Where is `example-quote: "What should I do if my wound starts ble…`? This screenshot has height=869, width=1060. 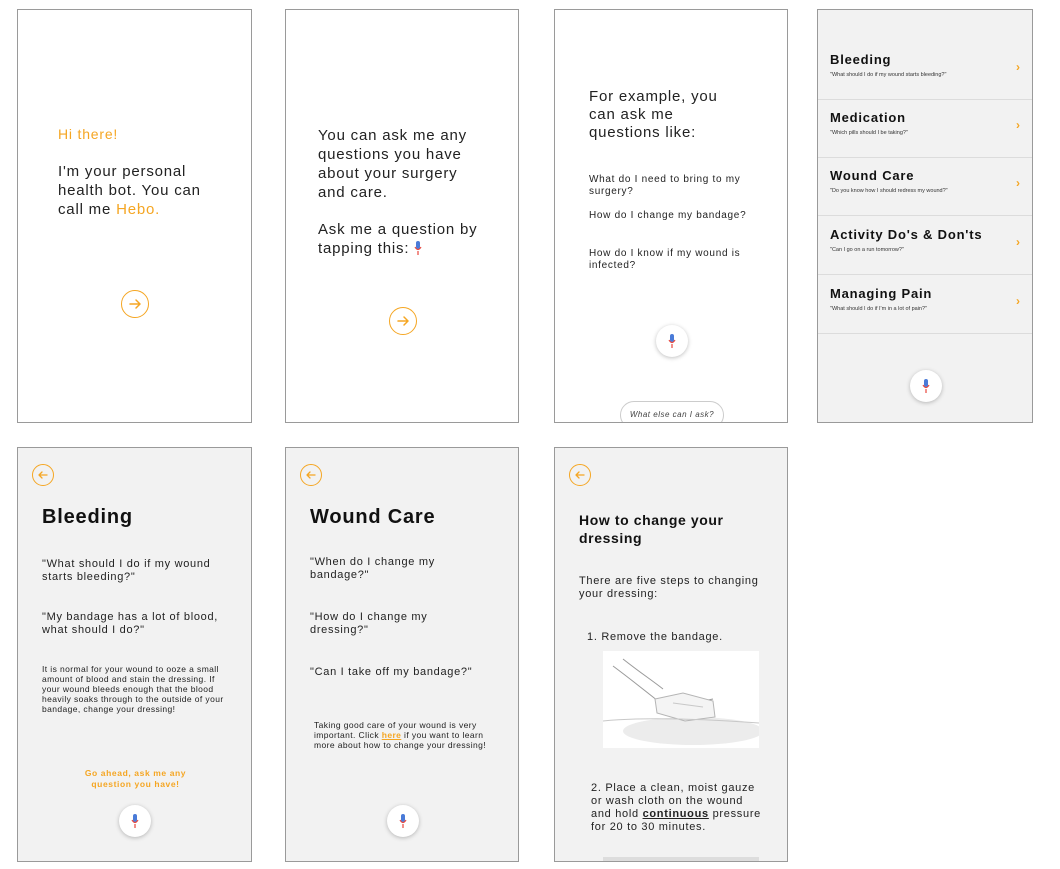
example-quote: "What should I do if my wound starts ble… is located at coordinates (126, 570).